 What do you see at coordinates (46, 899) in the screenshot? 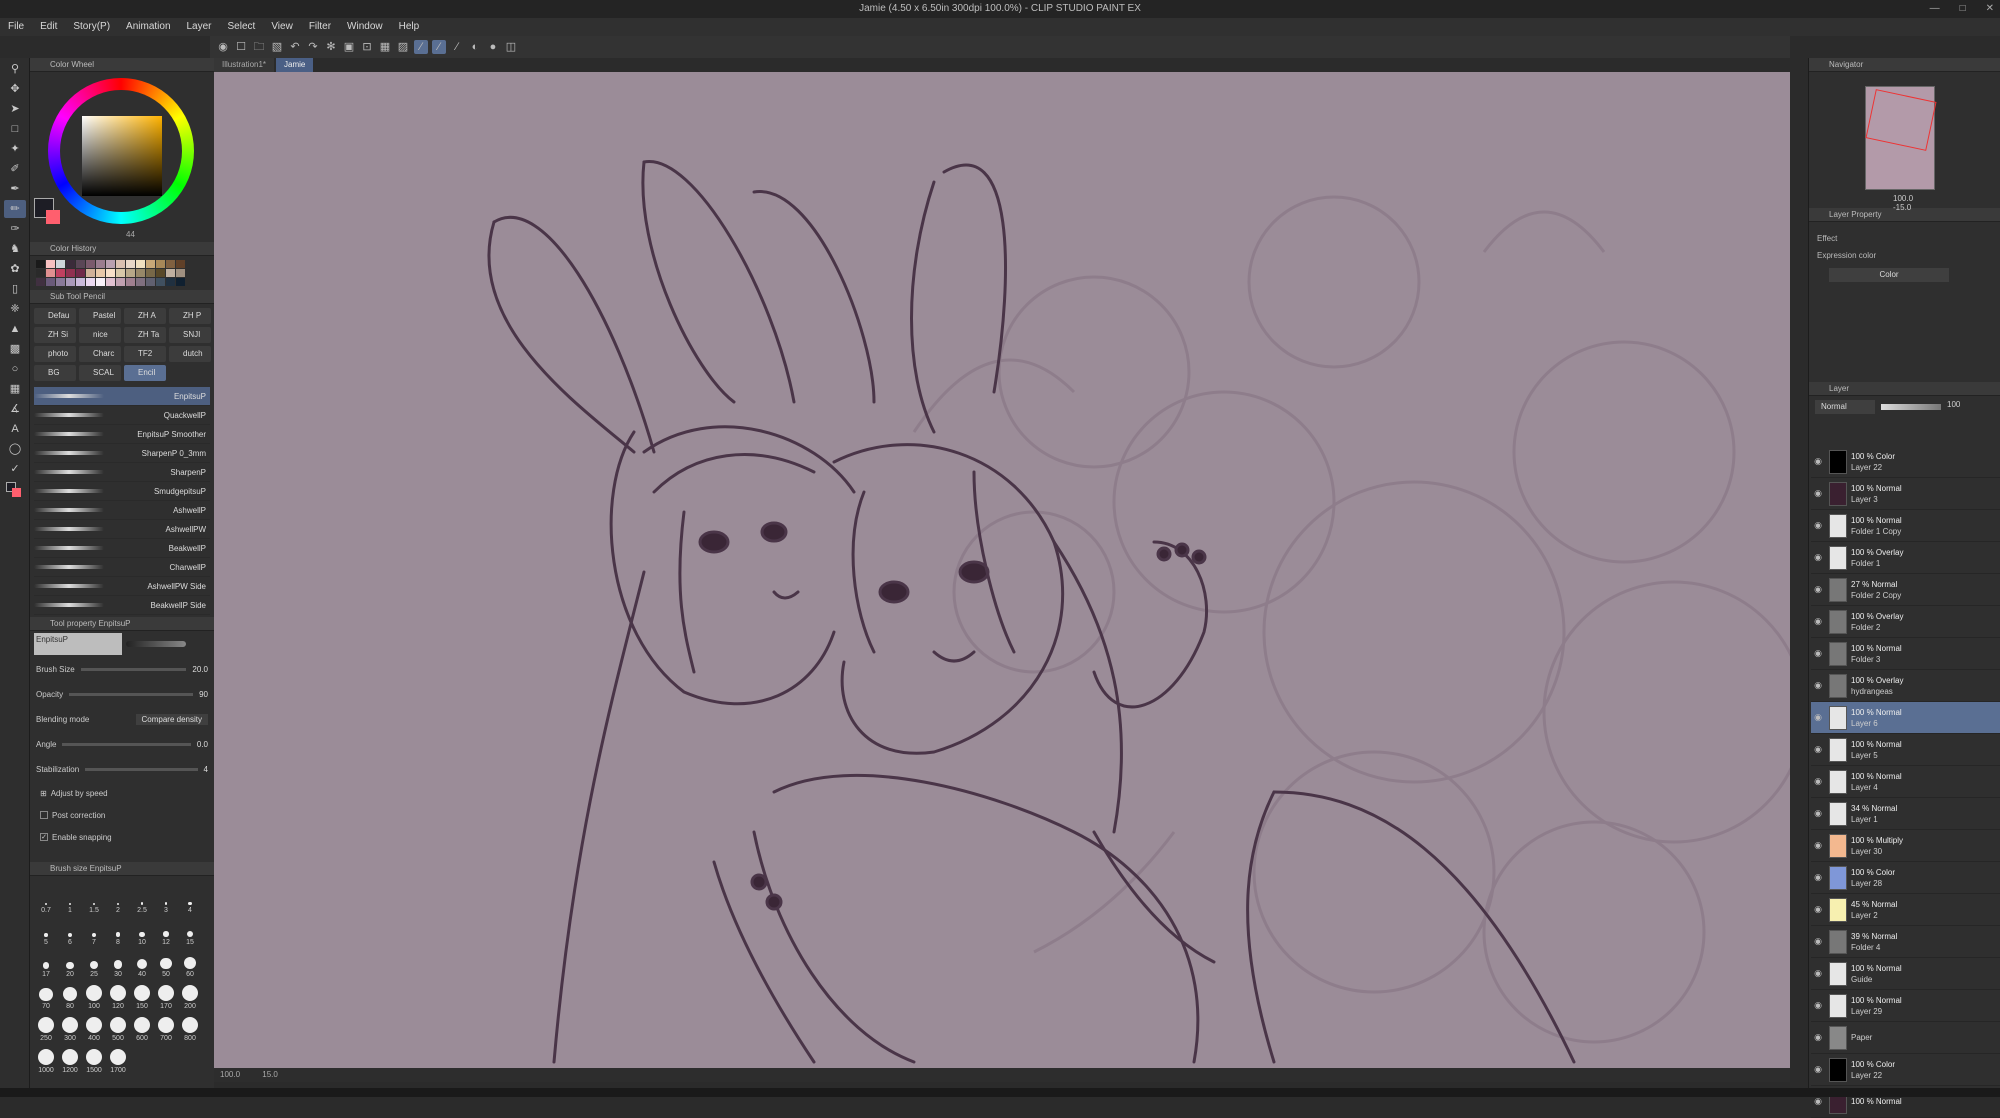
I see `brush-size-preset: 0.7` at bounding box center [46, 899].